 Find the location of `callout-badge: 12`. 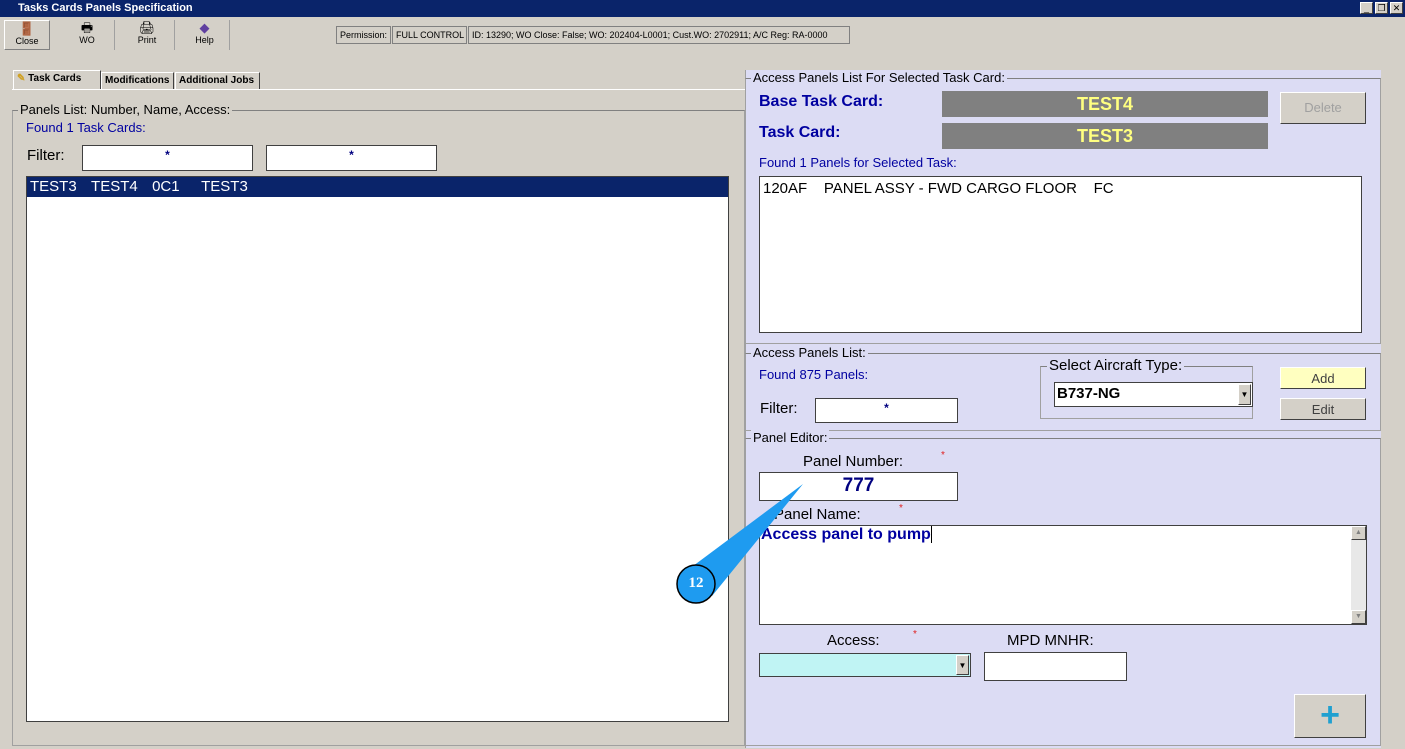

callout-badge: 12 is located at coordinates (696, 583).